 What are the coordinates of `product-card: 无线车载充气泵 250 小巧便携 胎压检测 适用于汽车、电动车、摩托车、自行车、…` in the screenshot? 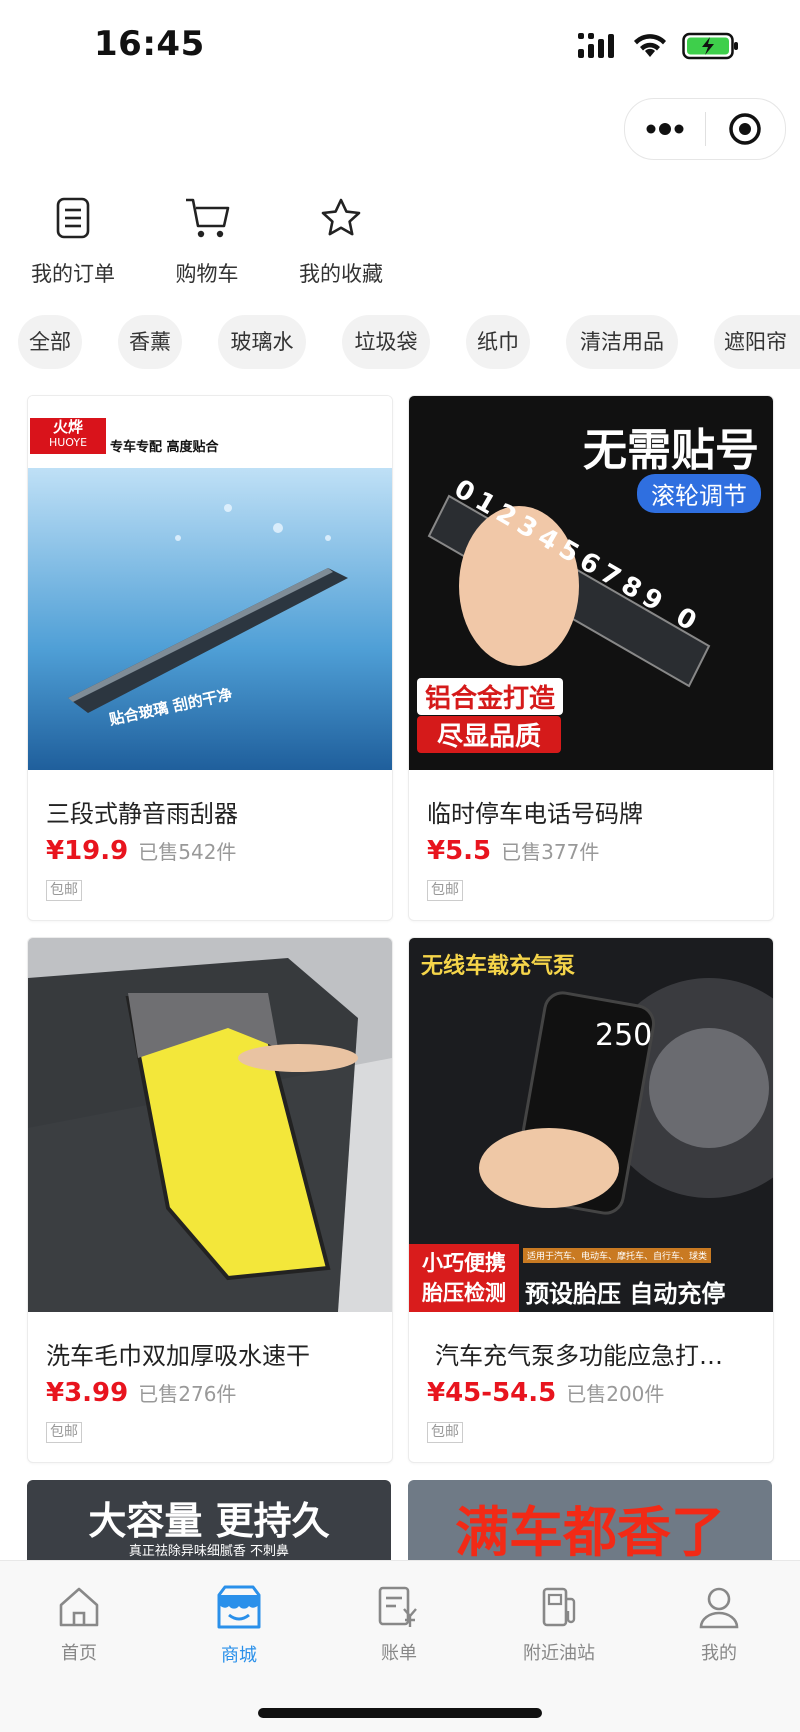 It's located at (591, 1200).